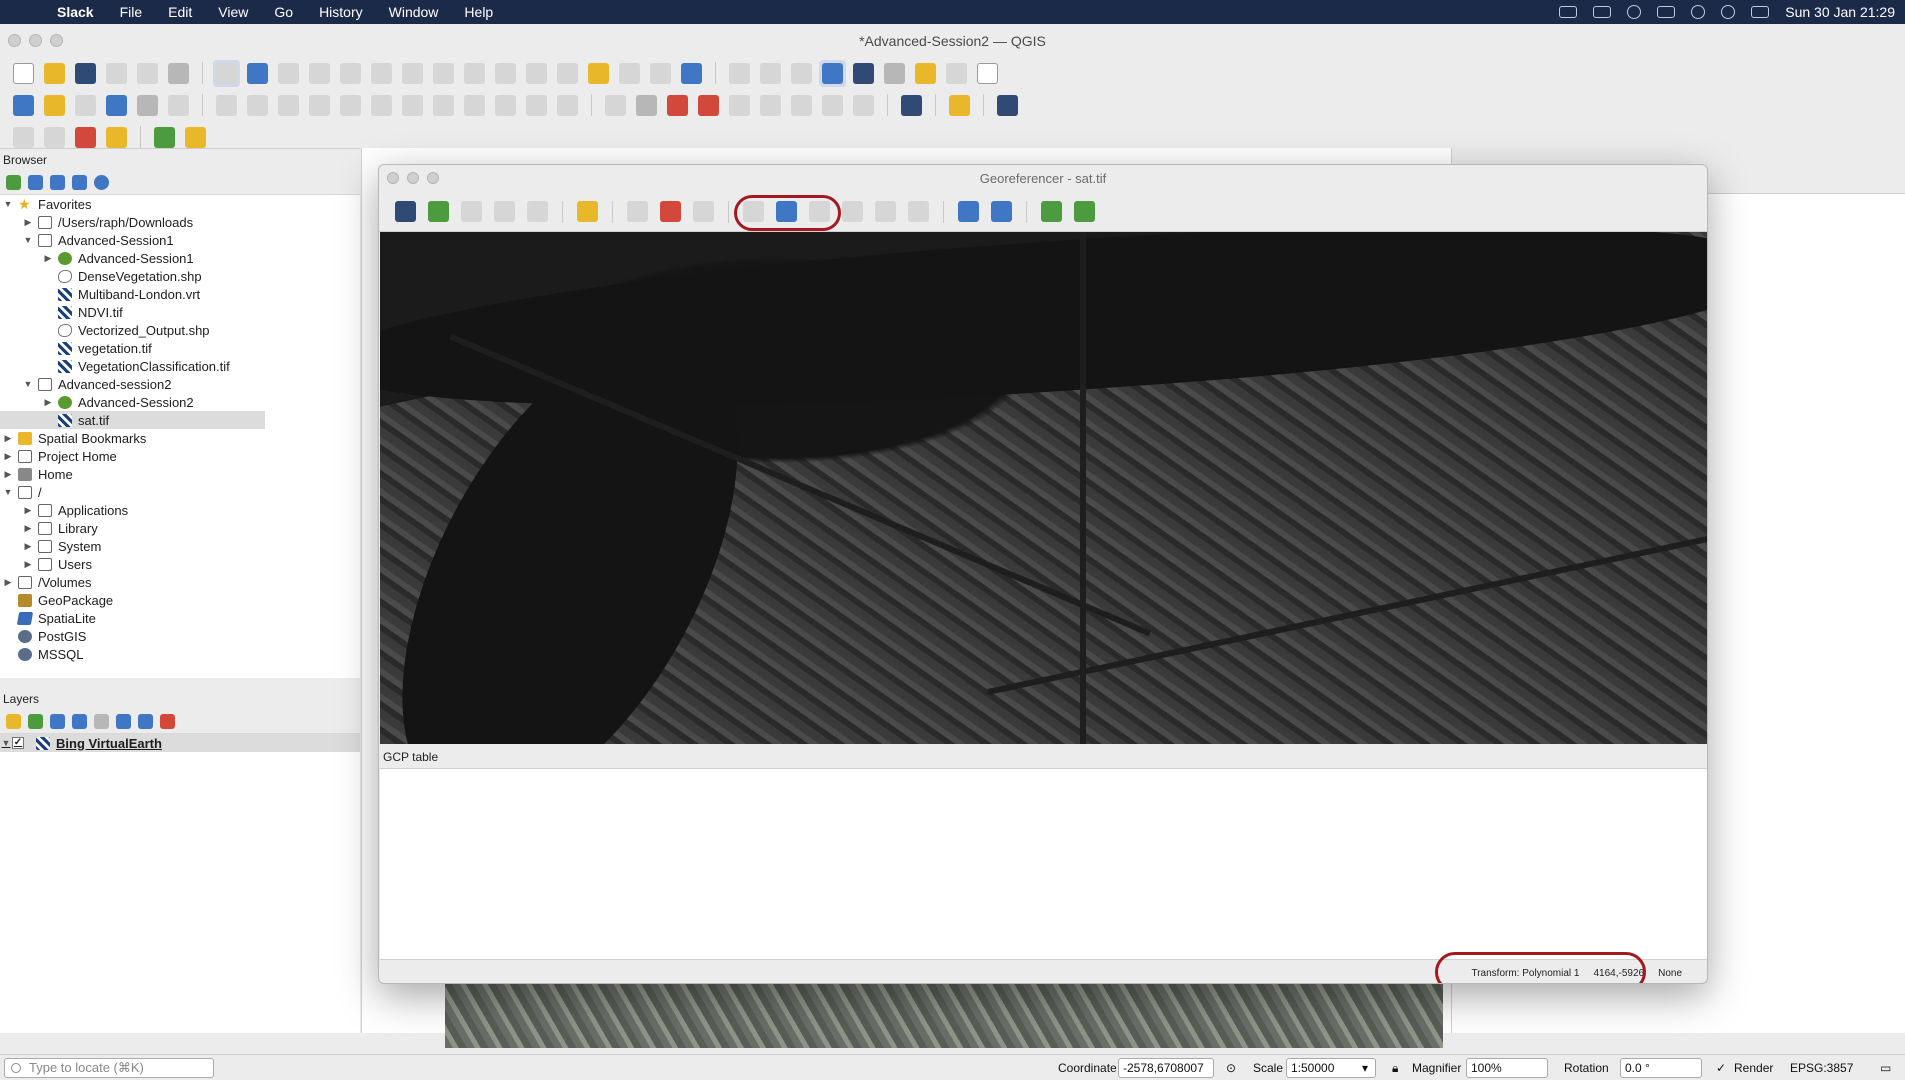 This screenshot has width=1905, height=1080. I want to click on pin-labels-icon, so click(739, 105).